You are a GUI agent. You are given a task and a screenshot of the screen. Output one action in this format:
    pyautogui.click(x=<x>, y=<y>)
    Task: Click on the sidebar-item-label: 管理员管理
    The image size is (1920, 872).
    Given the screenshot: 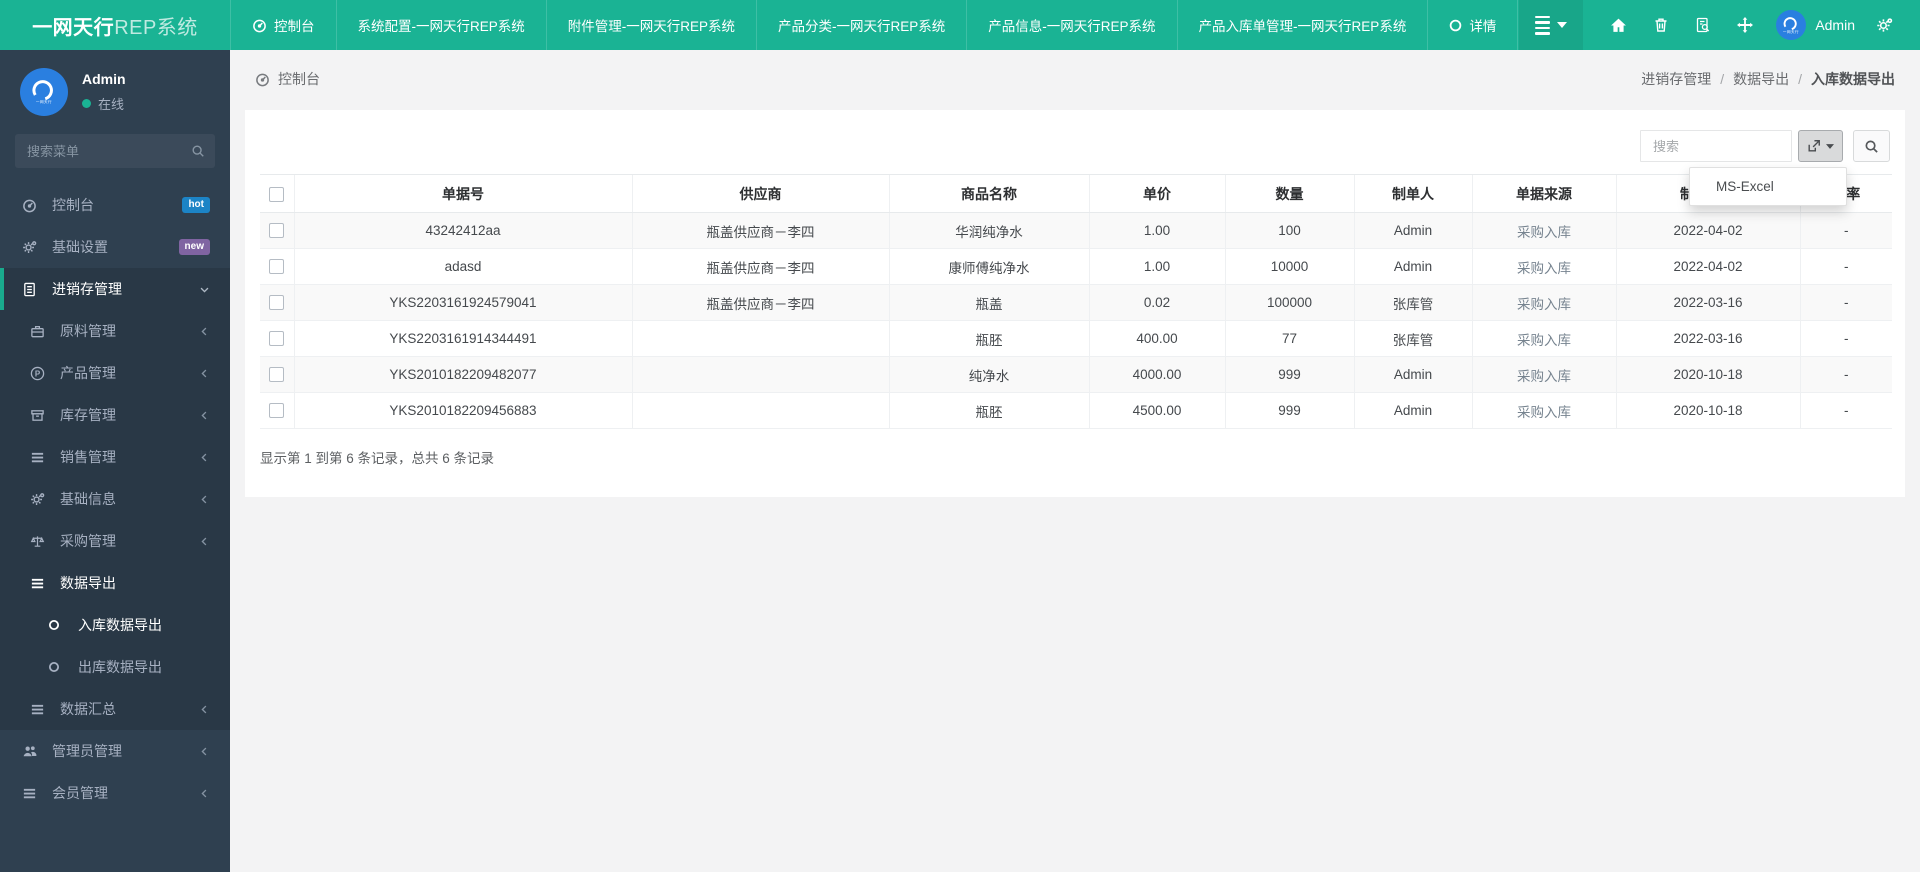 What is the action you would take?
    pyautogui.click(x=87, y=751)
    